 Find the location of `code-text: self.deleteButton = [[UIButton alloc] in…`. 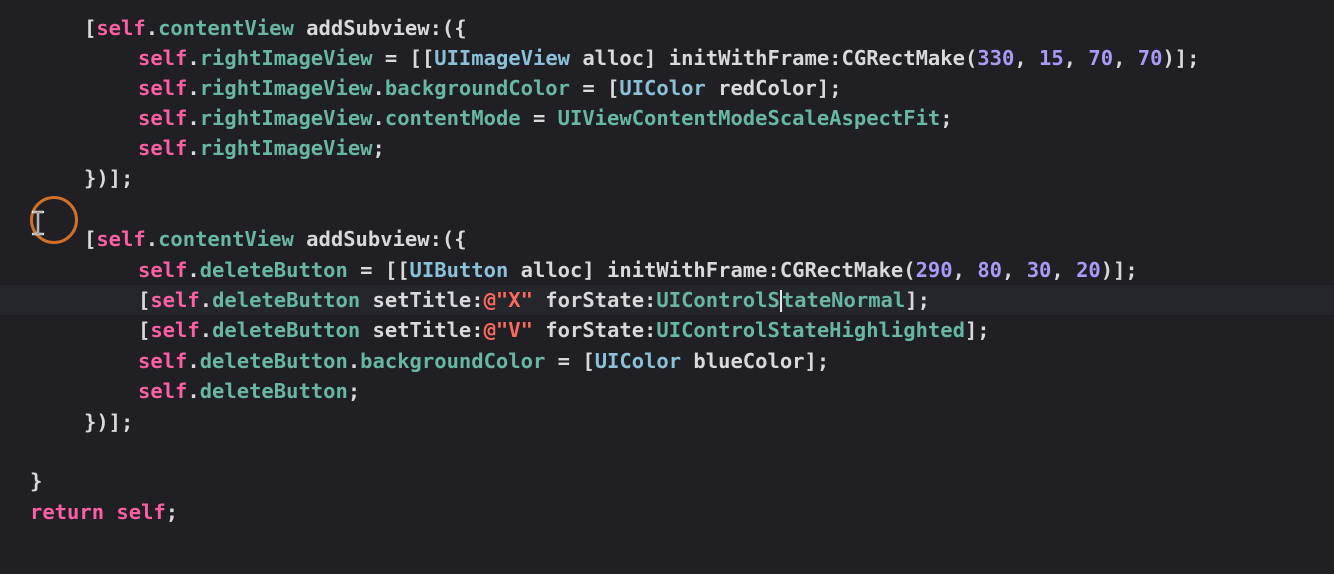

code-text: self.deleteButton = [[UIButton alloc] in… is located at coordinates (638, 270).